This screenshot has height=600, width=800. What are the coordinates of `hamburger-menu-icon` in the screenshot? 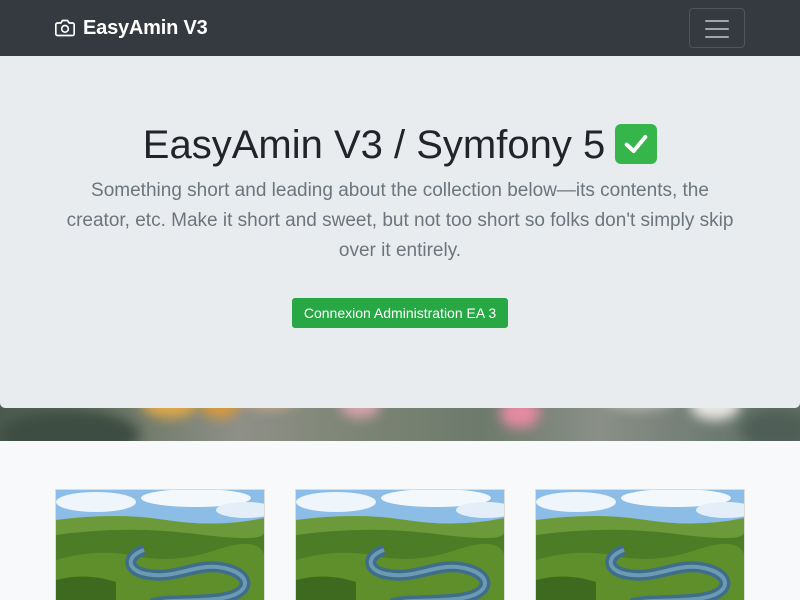 It's located at (717, 29).